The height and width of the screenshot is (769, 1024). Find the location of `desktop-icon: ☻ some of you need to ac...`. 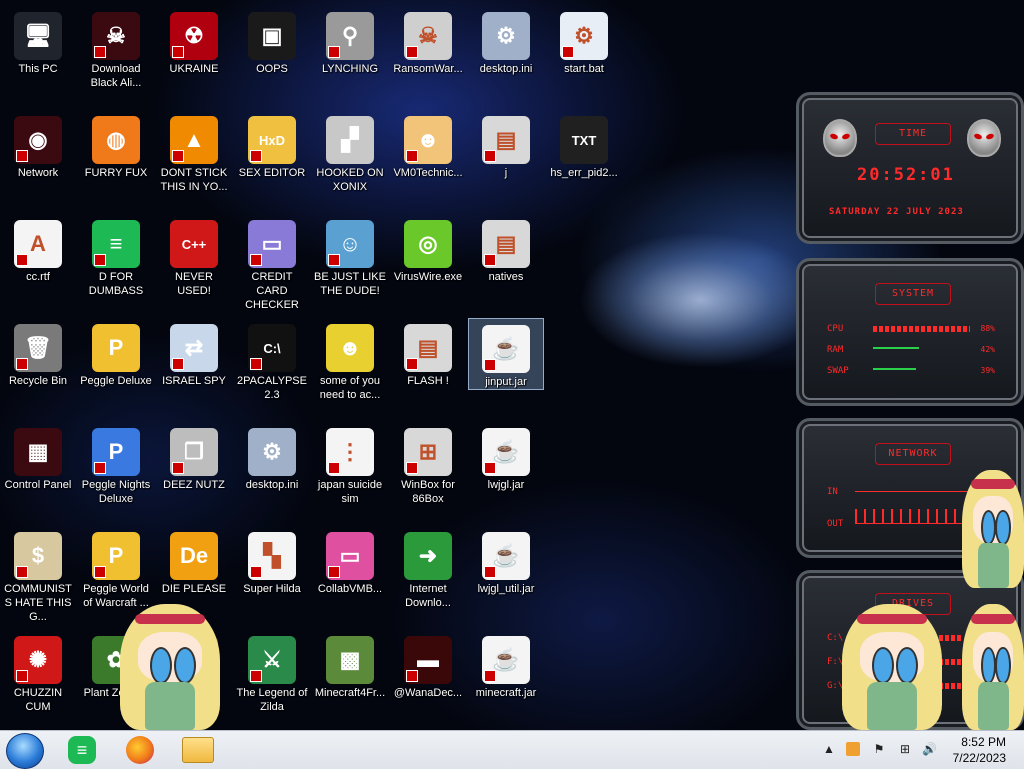

desktop-icon: ☻ some of you need to ac... is located at coordinates (350, 360).